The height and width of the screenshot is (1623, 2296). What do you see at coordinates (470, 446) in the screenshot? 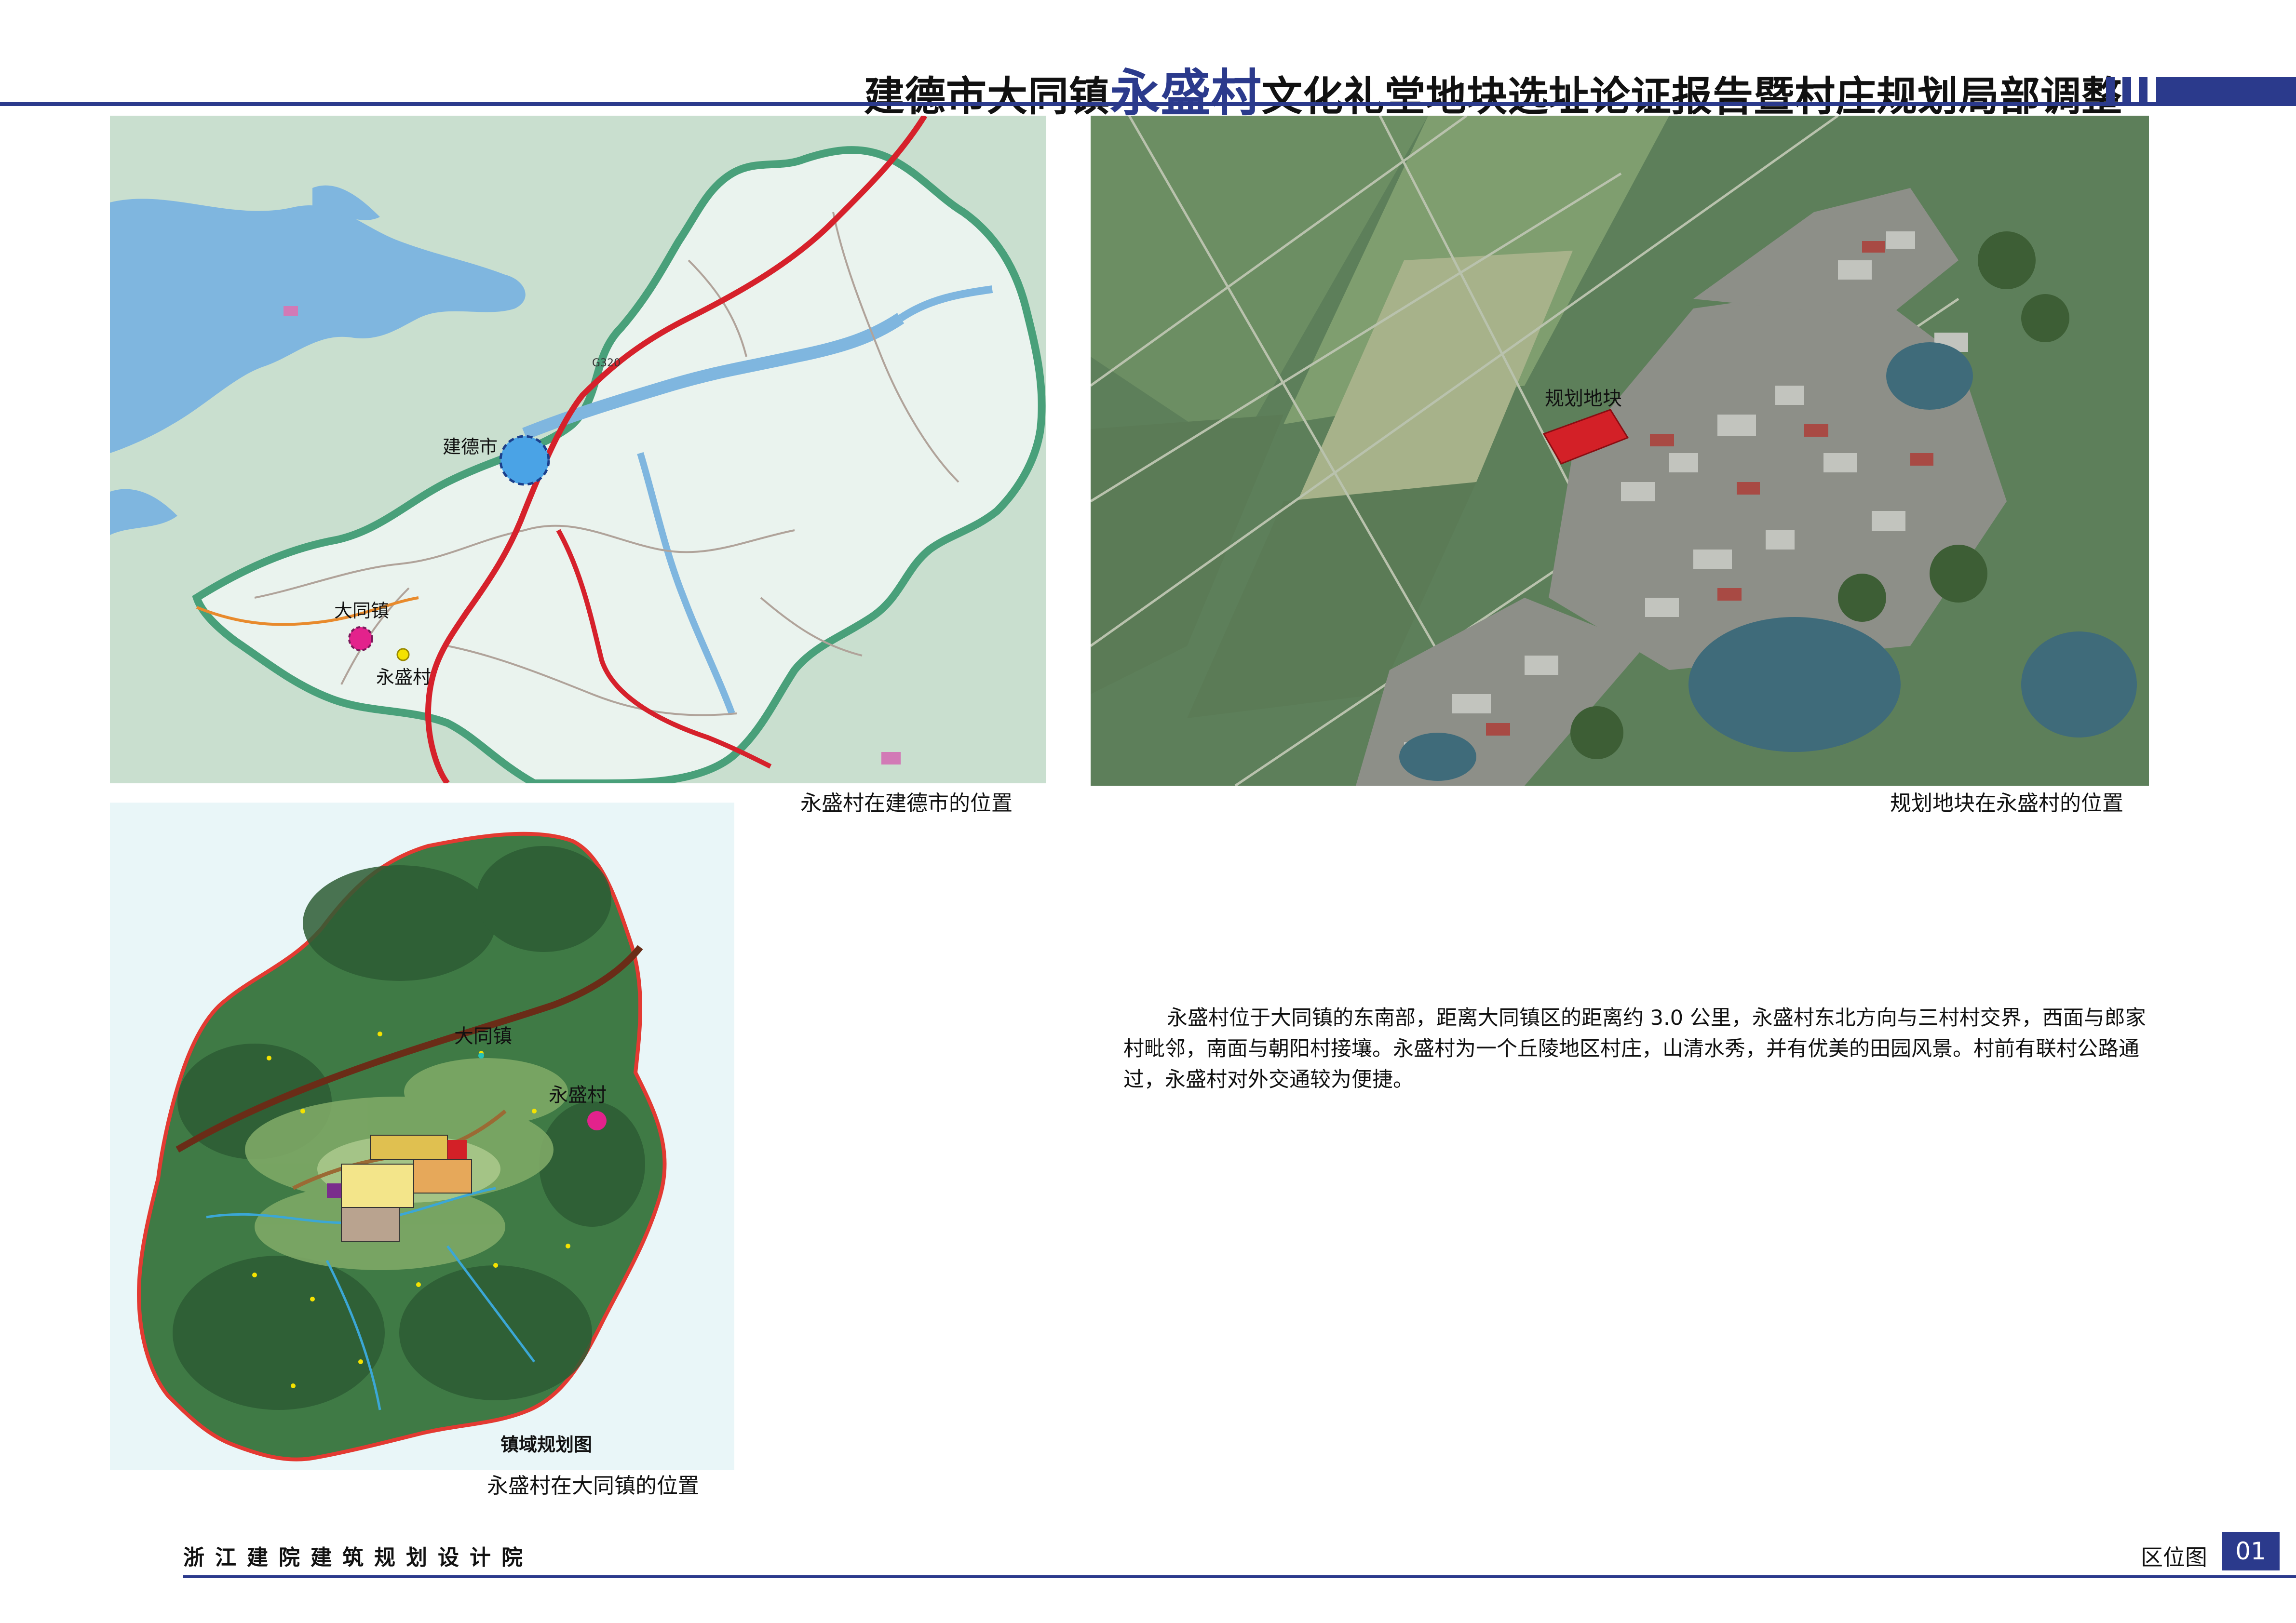
I see `city-label: 建德市` at bounding box center [470, 446].